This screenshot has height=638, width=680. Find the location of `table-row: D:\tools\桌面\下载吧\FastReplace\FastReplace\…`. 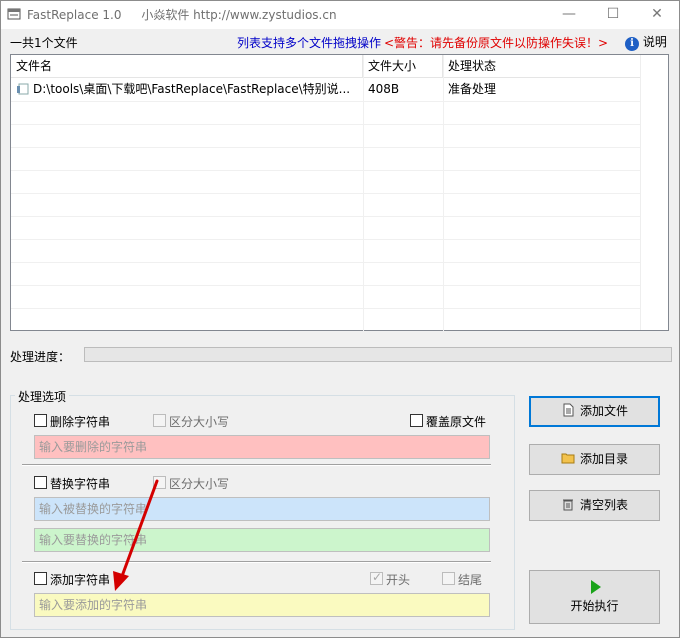

table-row: D:\tools\桌面\下载吧\FastReplace\FastReplace\… is located at coordinates (325, 89).